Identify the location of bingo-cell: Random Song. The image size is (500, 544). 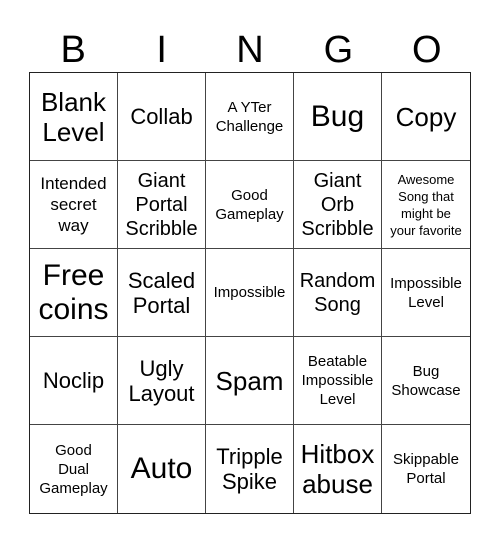
(338, 293).